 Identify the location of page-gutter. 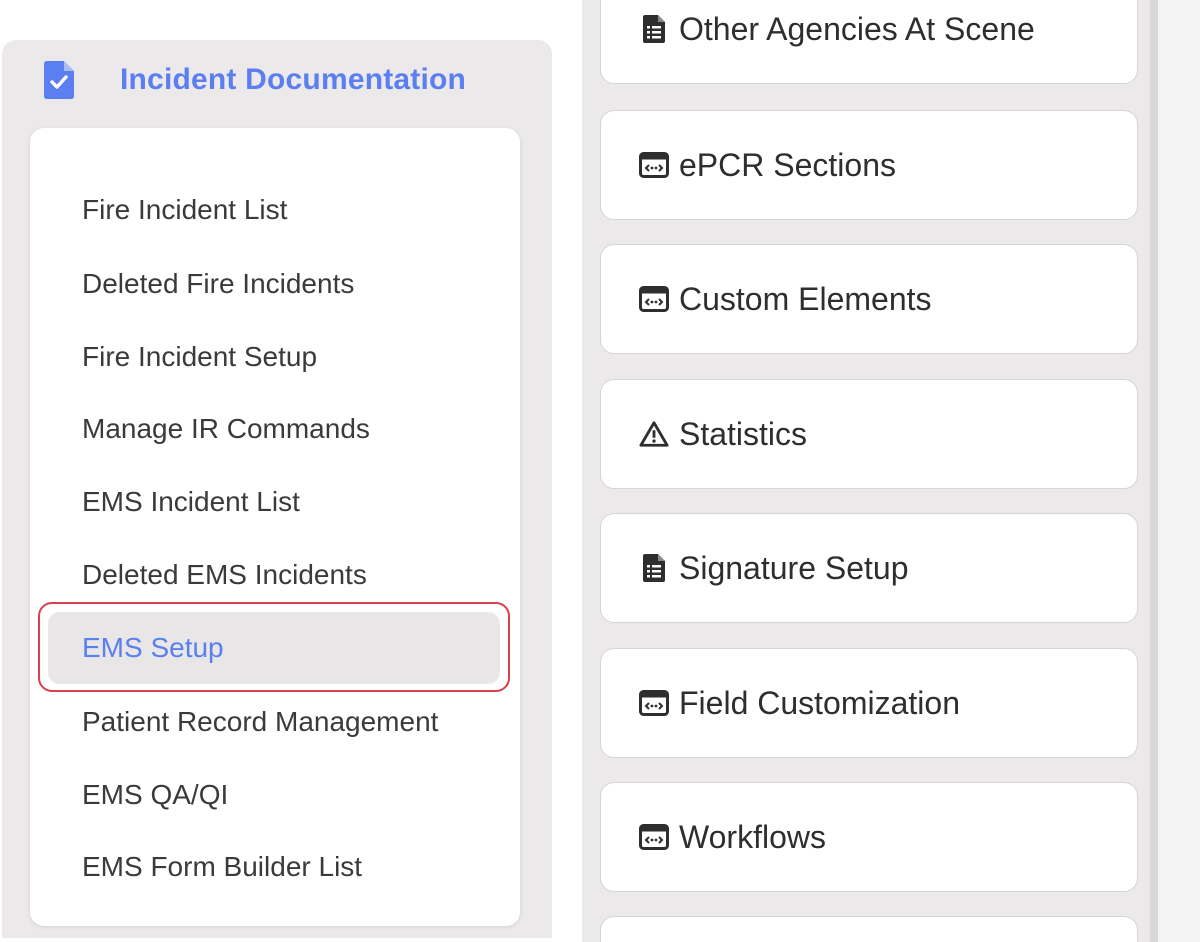
(1179, 471).